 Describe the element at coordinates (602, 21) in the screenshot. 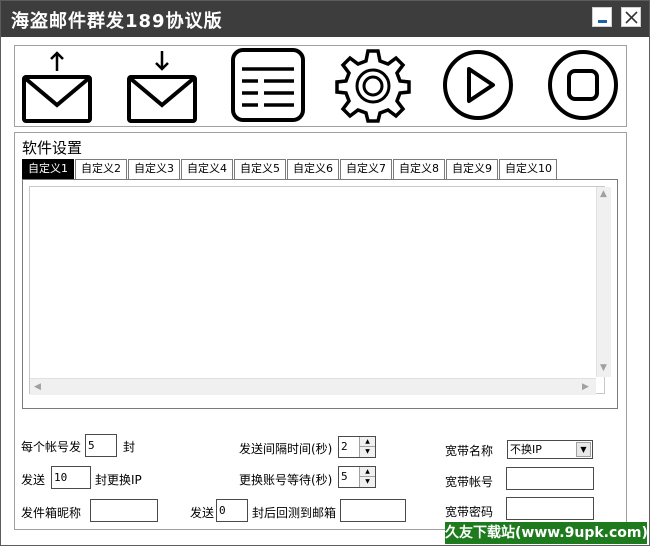

I see `minimize-icon` at that location.